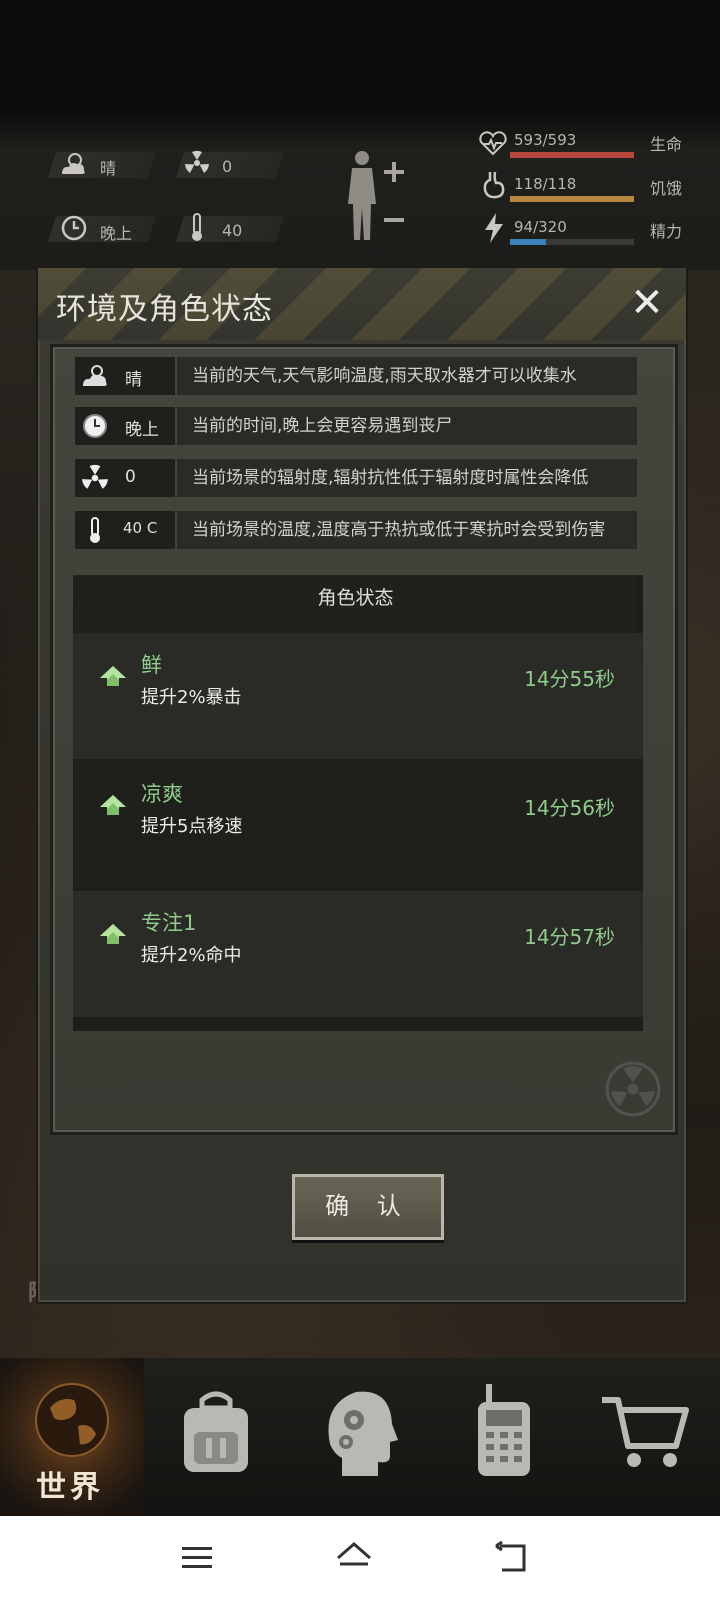 The width and height of the screenshot is (720, 1600). I want to click on status-desc: 提升2%命中, so click(191, 955).